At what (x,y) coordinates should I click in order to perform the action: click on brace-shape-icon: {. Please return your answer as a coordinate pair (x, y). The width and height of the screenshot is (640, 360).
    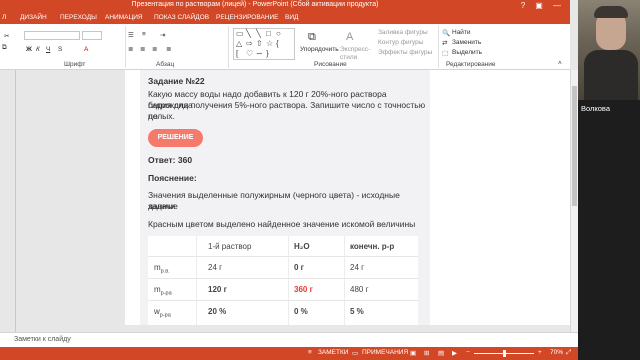
    Looking at the image, I should click on (277, 44).